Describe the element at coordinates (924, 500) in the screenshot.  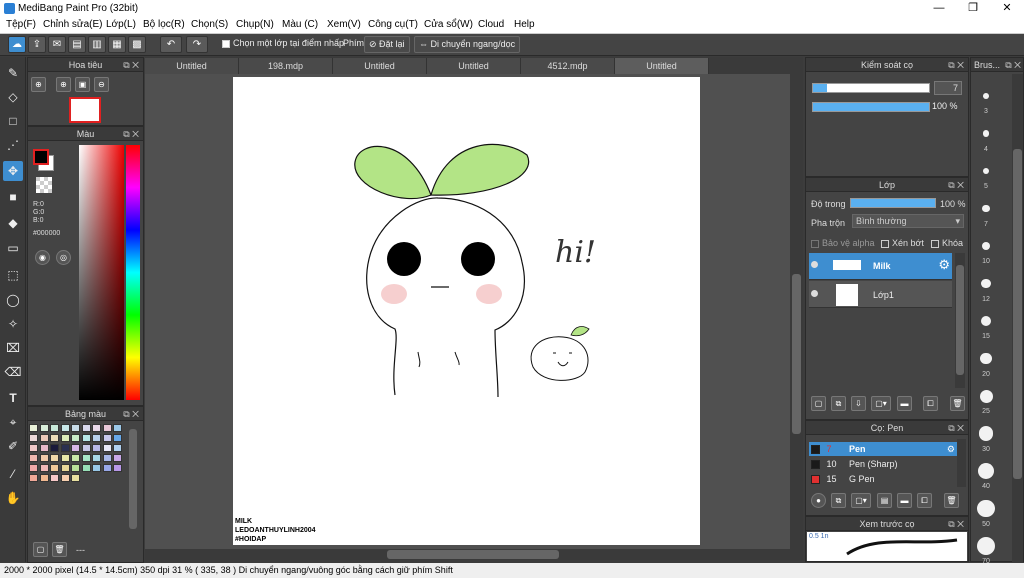
I see `brush-duplicate-icon: ⧠` at that location.